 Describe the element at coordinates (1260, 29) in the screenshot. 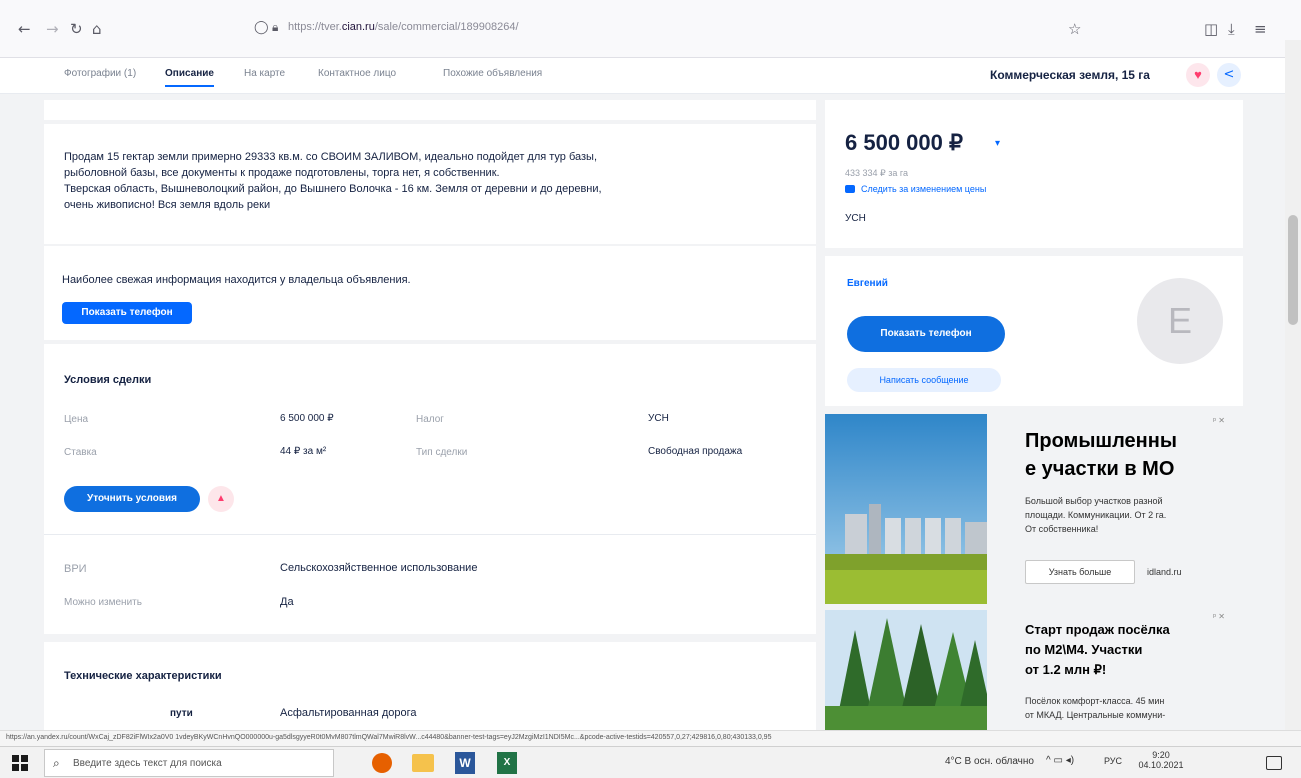

I see `menu-icon: ≡` at that location.